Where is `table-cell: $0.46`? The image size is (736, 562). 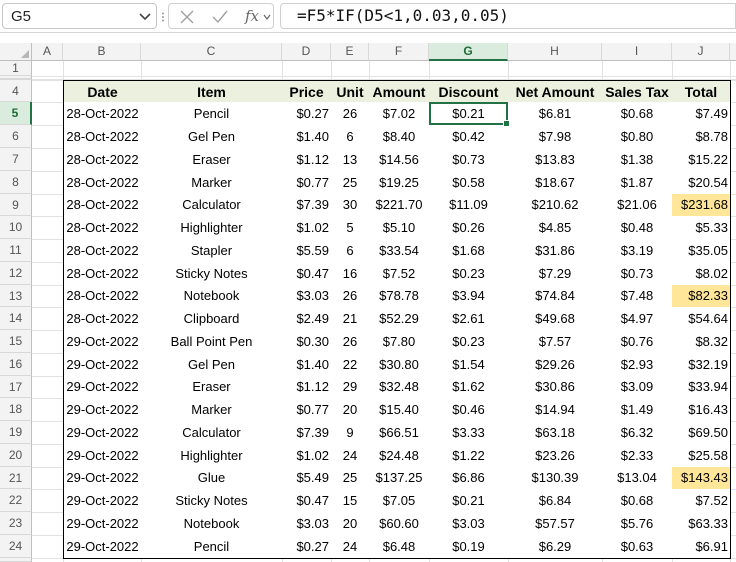
table-cell: $0.46 is located at coordinates (469, 410).